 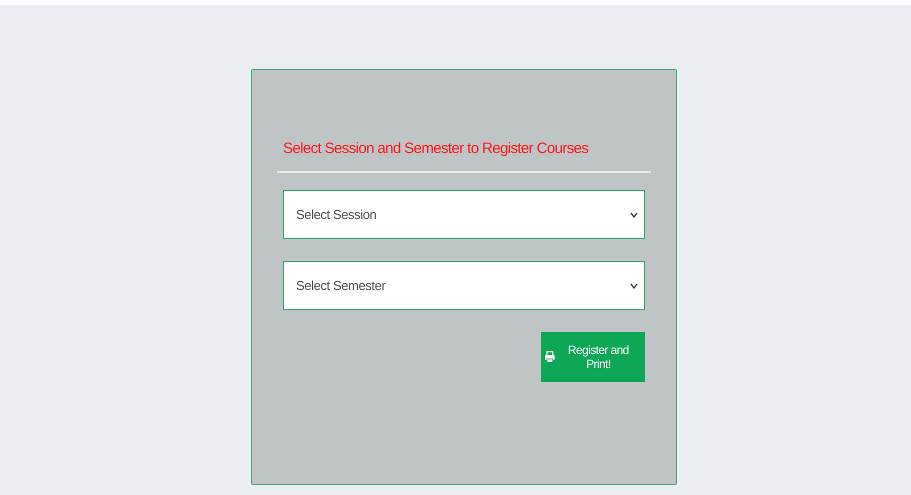 I want to click on printer-icon, so click(x=550, y=357).